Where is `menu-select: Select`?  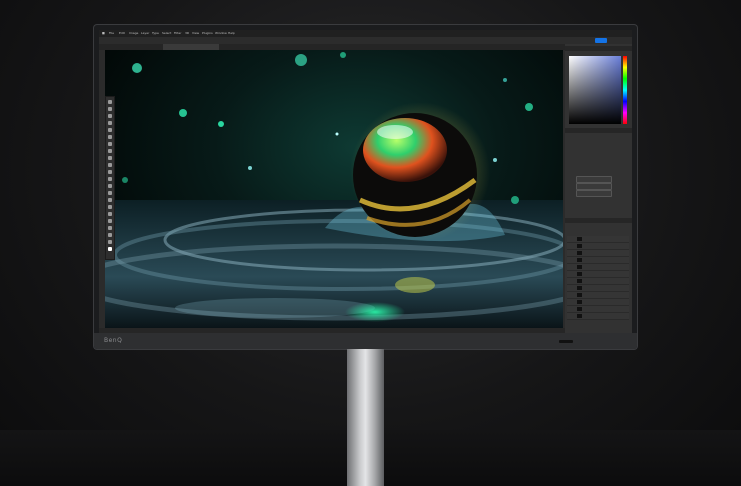 menu-select: Select is located at coordinates (166, 33).